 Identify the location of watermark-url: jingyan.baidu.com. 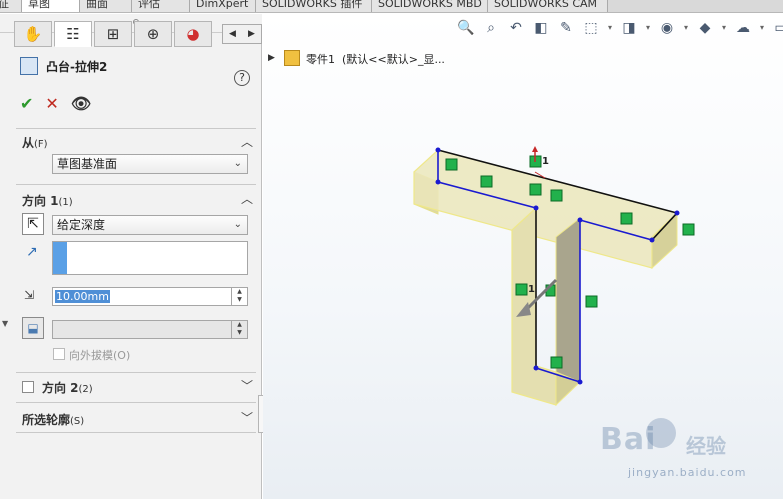
(687, 472).